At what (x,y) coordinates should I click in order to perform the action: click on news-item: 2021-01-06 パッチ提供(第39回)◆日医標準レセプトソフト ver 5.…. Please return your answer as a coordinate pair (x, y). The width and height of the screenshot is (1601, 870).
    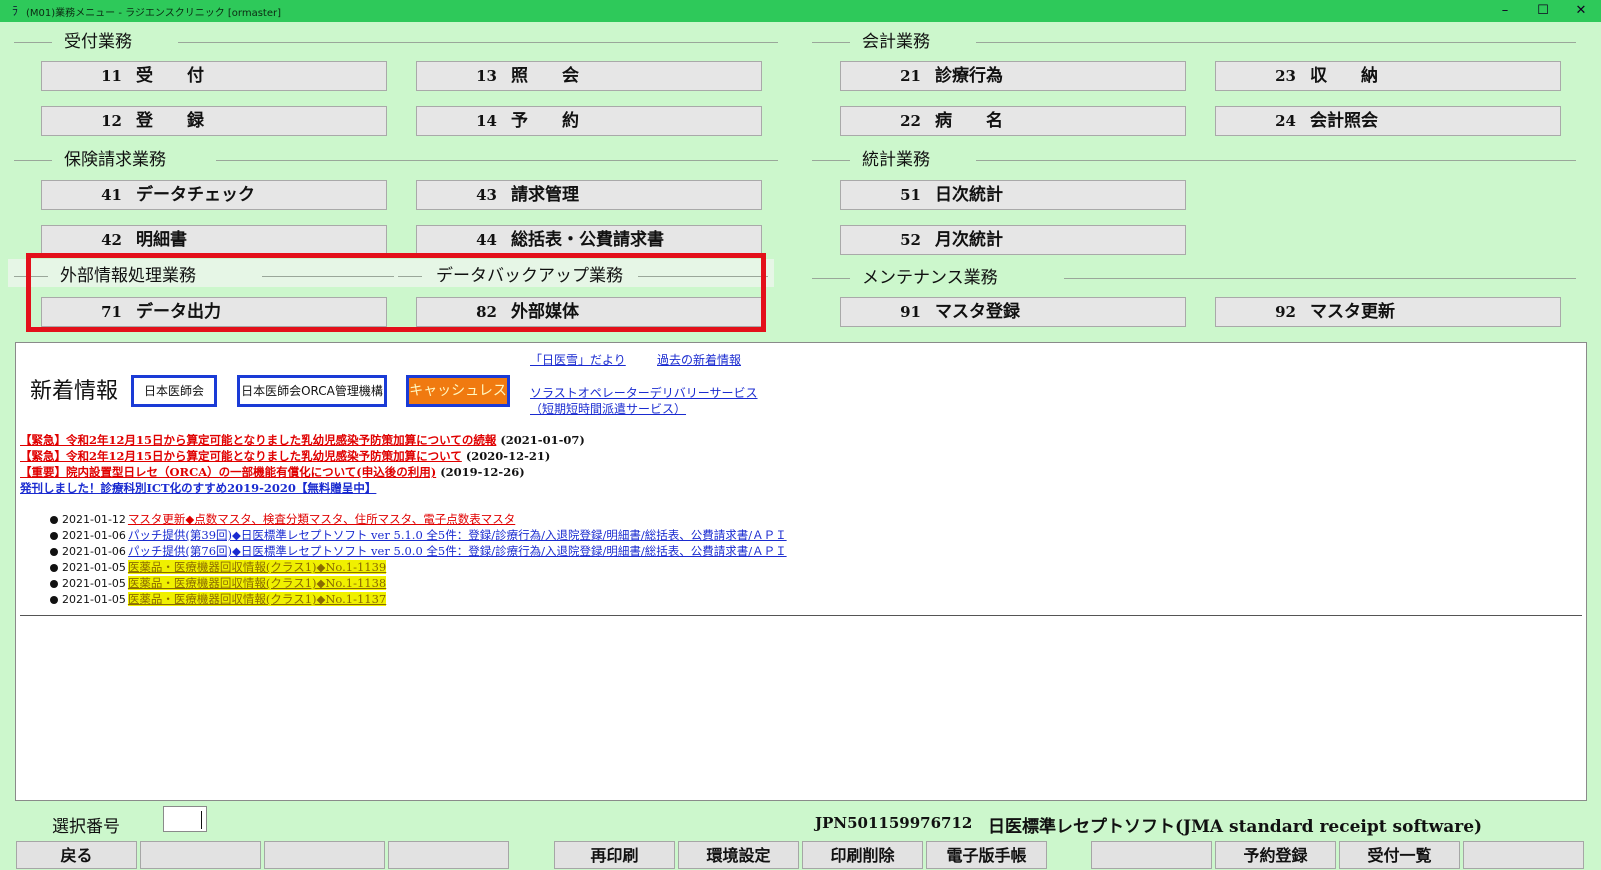
    Looking at the image, I should click on (418, 535).